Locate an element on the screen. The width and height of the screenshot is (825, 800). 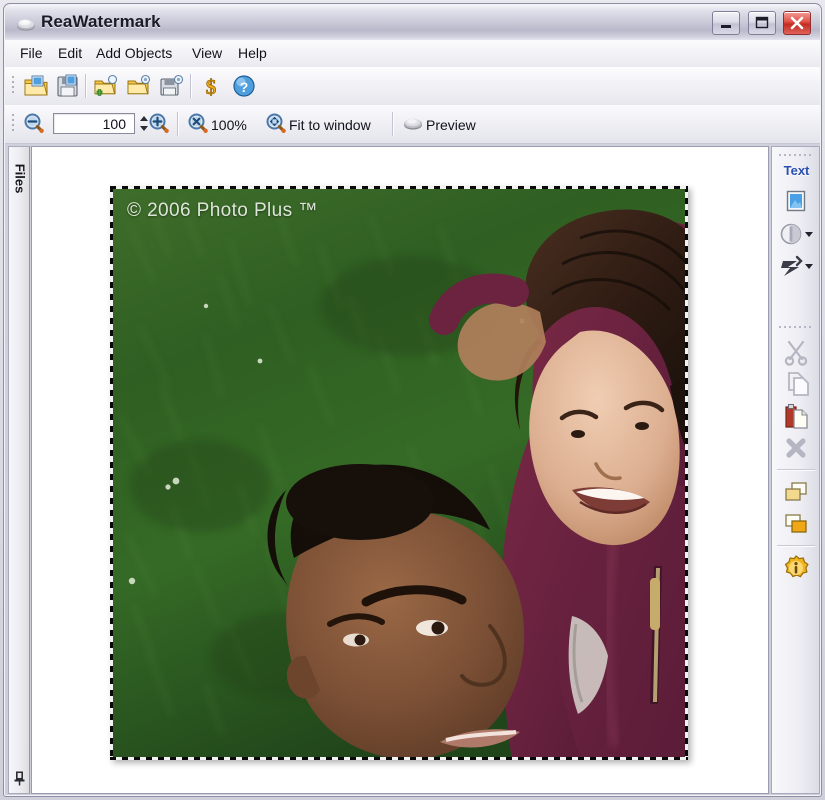
actual-size-button is located at coordinates (198, 124).